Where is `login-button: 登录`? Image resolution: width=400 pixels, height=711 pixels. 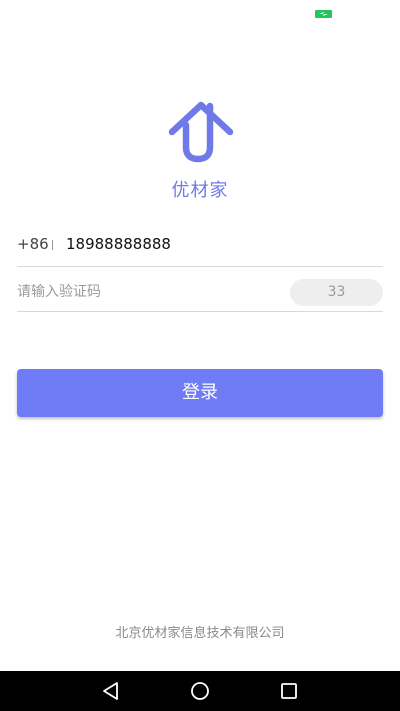
login-button: 登录 is located at coordinates (200, 393).